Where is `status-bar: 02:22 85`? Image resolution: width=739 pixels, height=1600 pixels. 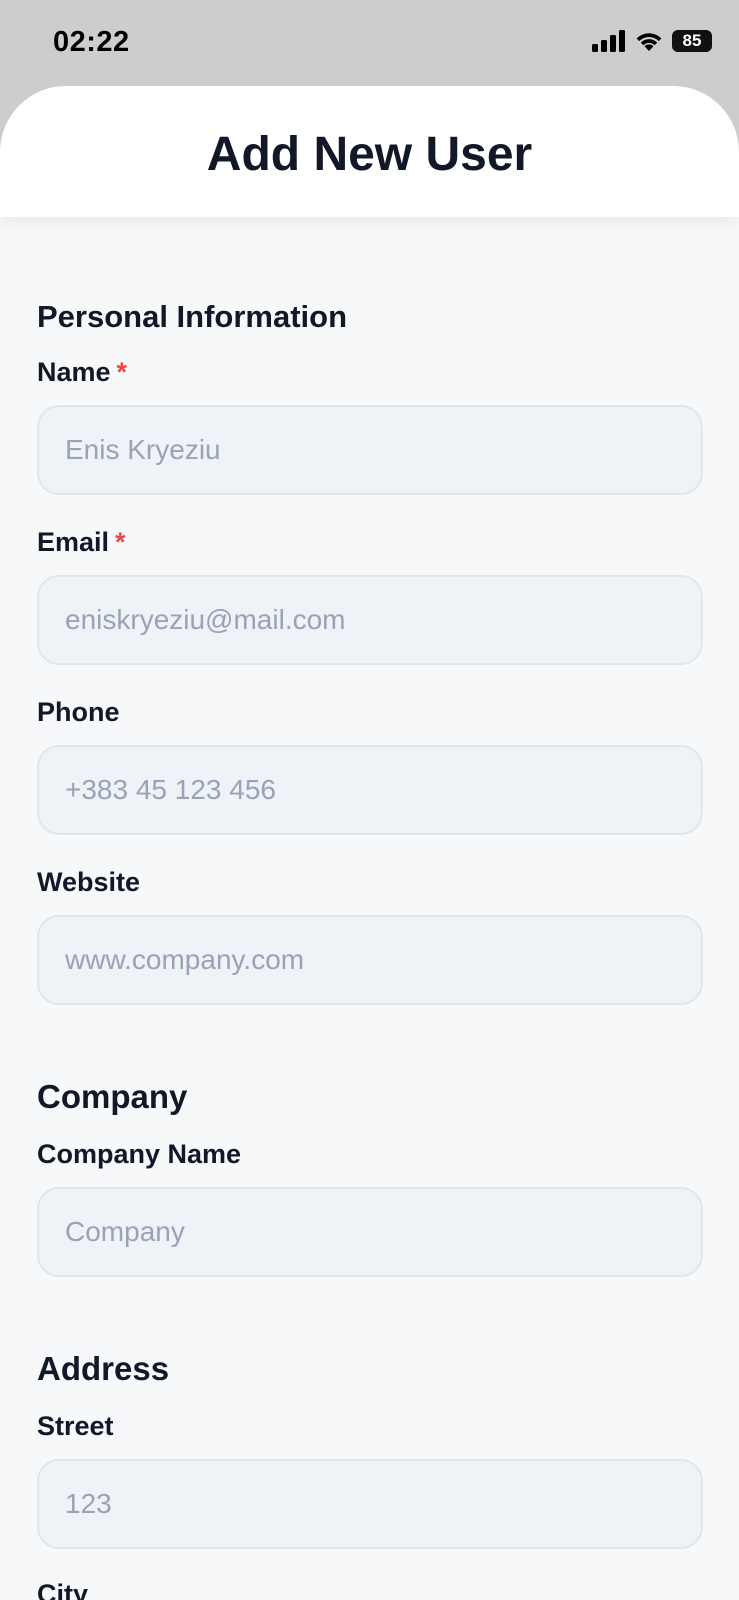
status-bar: 02:22 85 is located at coordinates (369, 43).